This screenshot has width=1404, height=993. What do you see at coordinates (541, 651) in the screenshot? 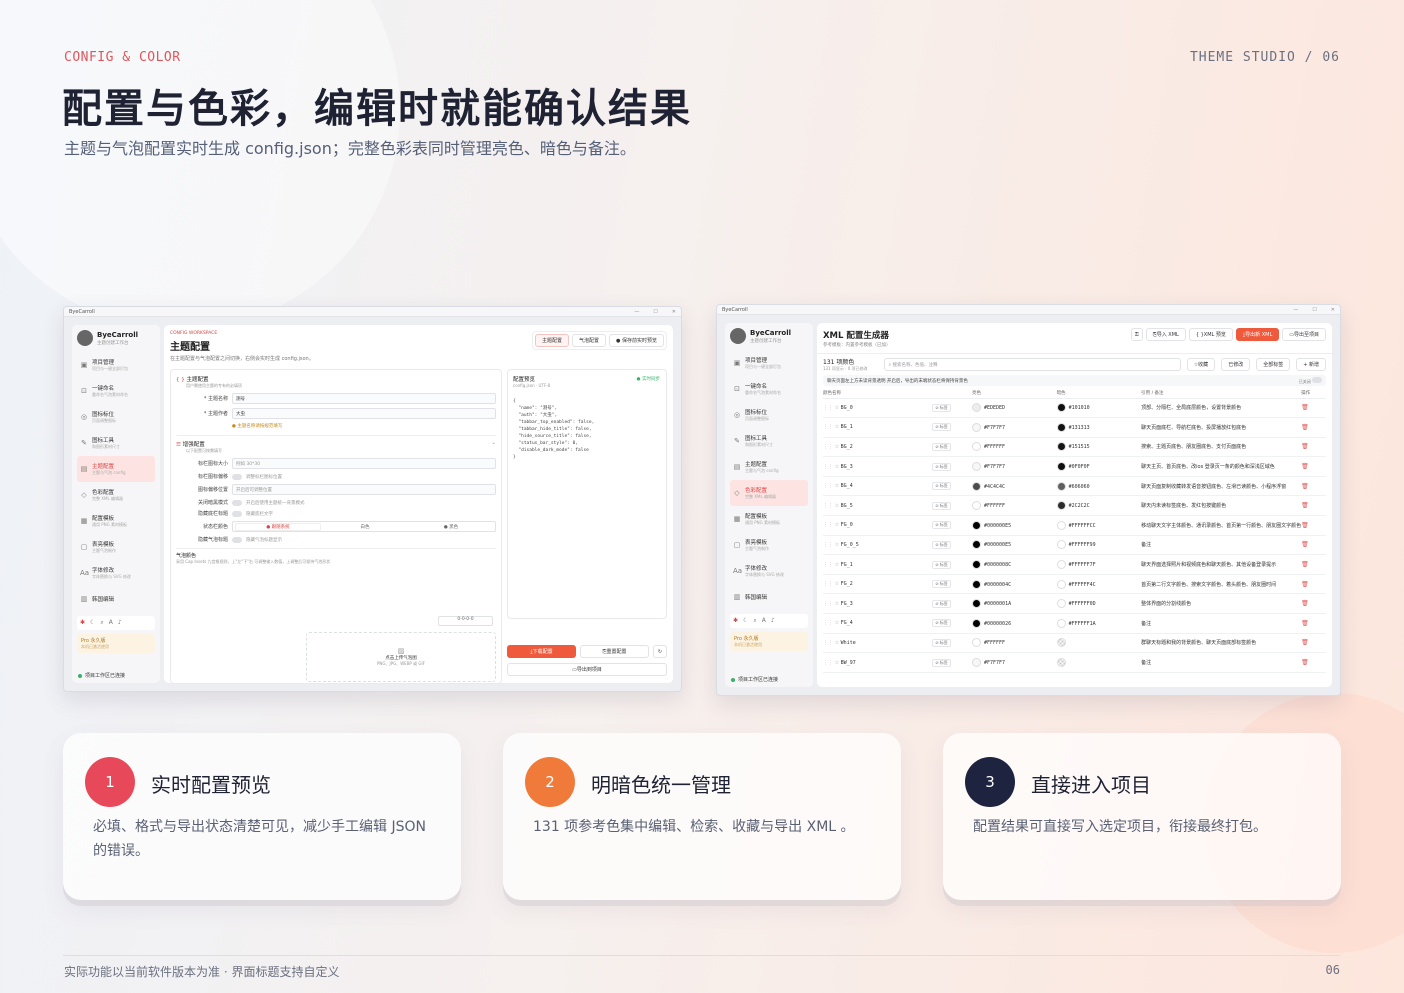
I see `download-config-button: ⤓ 下载配置` at bounding box center [541, 651].